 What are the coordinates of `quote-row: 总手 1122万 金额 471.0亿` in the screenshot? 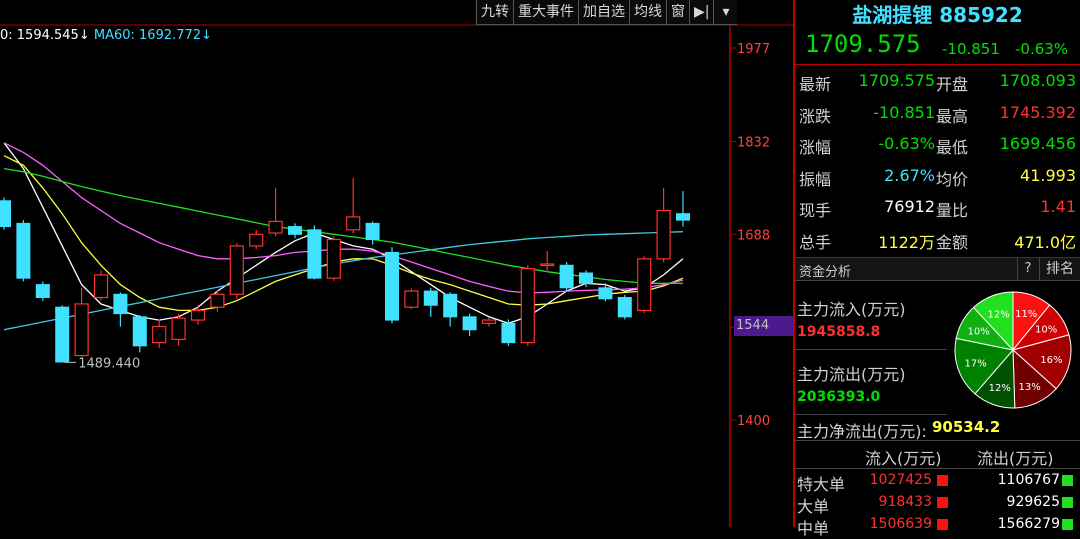 It's located at (937, 239).